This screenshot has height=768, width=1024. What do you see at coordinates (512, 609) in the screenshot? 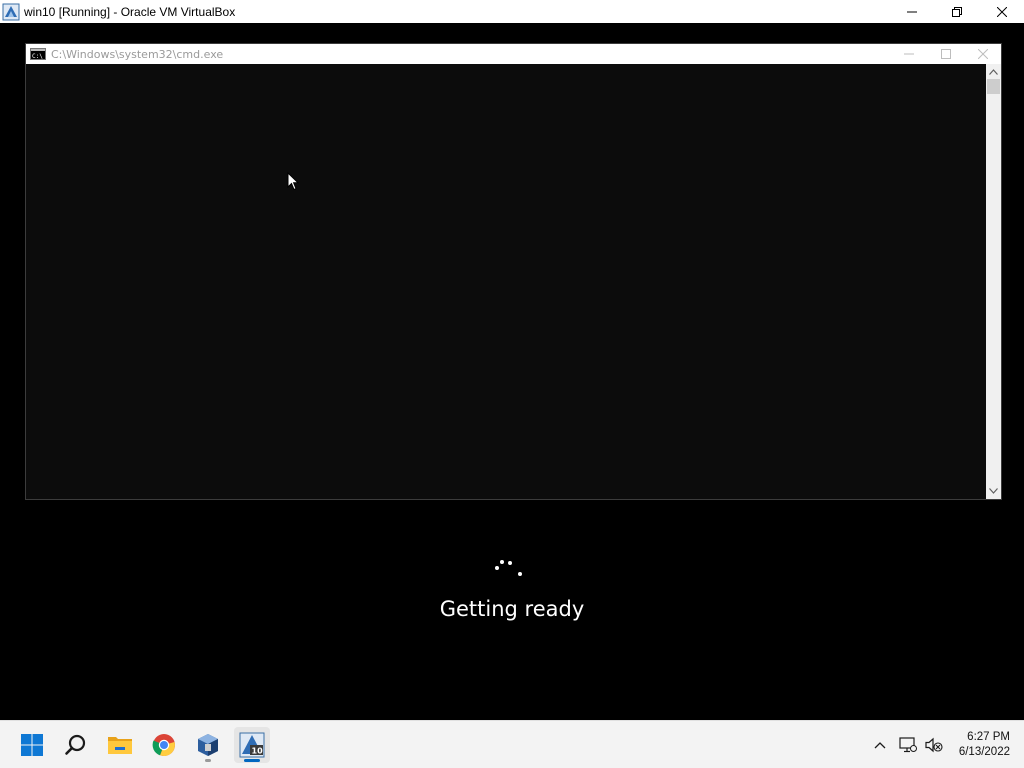
I see `boot-status-text: Getting ready` at bounding box center [512, 609].